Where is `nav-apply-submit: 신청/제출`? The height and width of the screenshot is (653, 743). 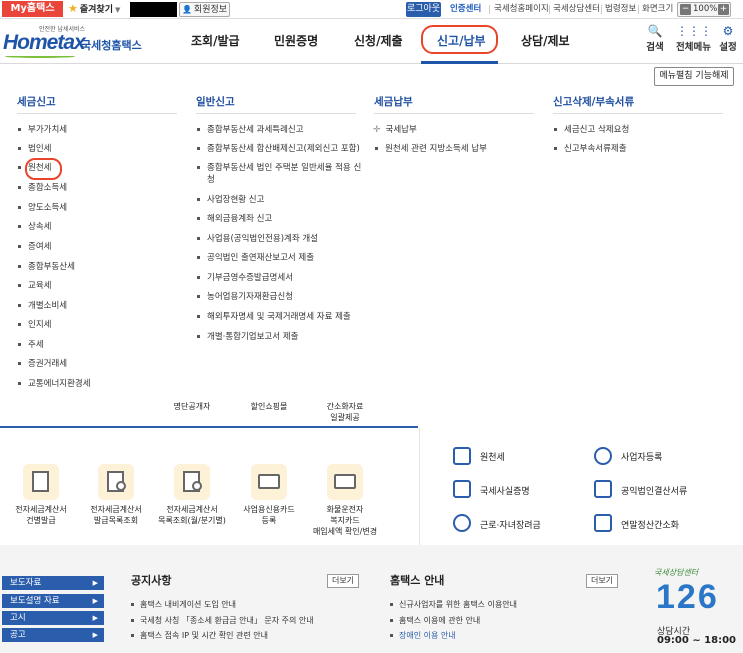
nav-apply-submit: 신청/제출 is located at coordinates (378, 40).